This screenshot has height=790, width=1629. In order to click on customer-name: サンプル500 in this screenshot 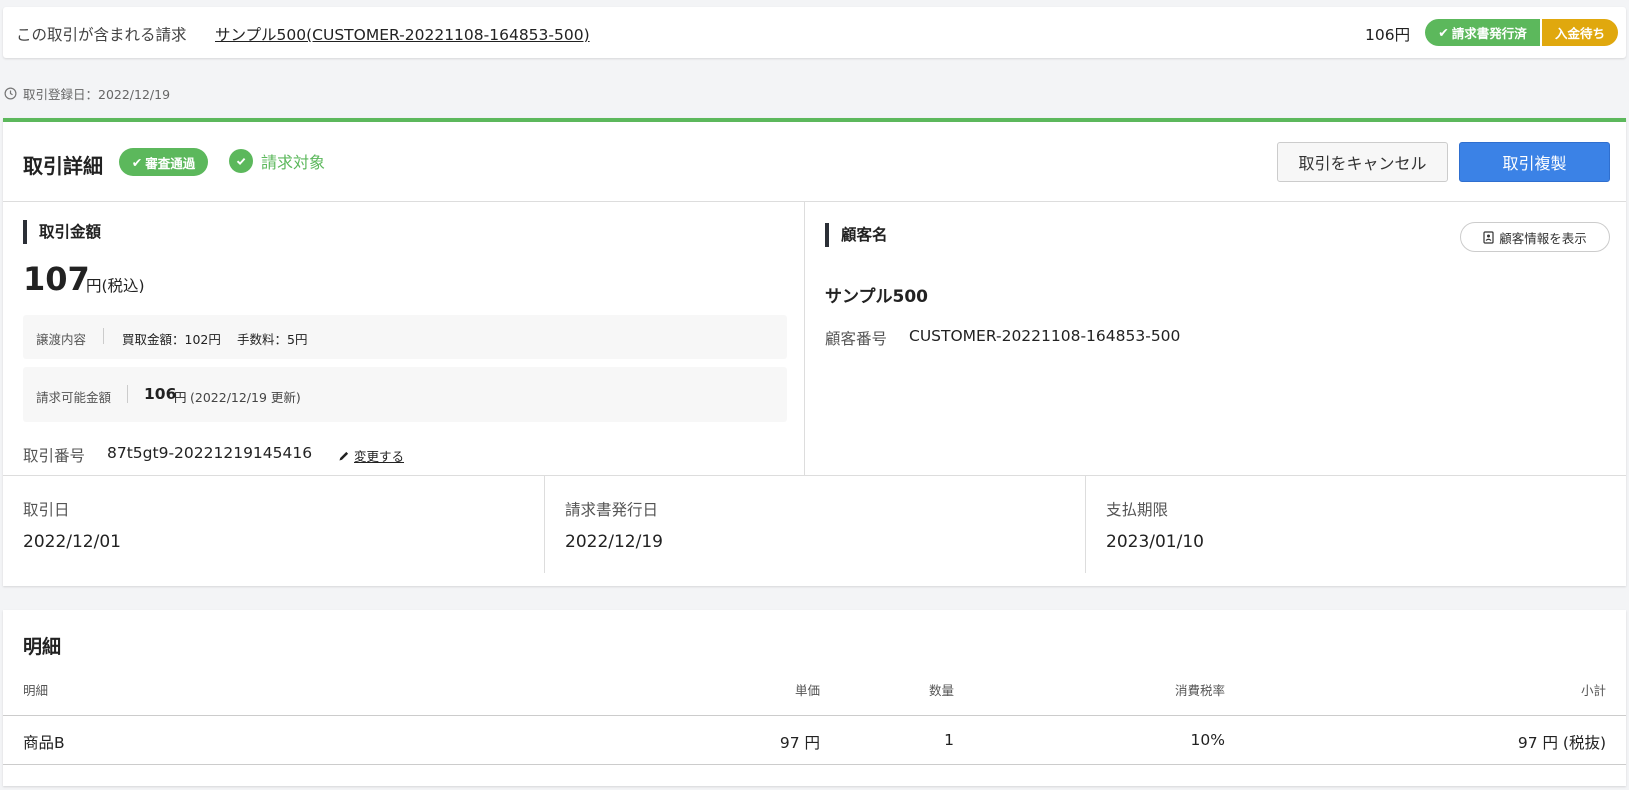, I will do `click(876, 297)`.